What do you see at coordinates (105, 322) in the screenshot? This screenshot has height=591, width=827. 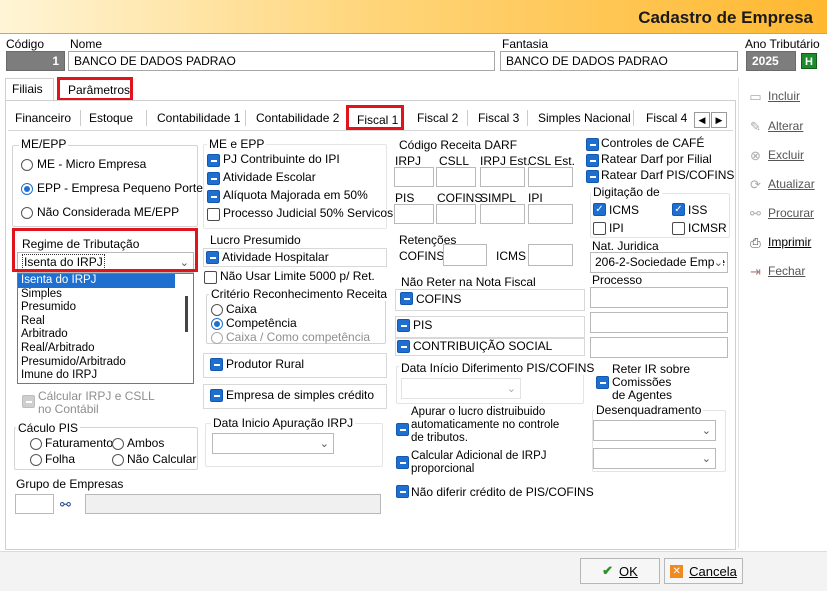 I see `regime-option: Real` at bounding box center [105, 322].